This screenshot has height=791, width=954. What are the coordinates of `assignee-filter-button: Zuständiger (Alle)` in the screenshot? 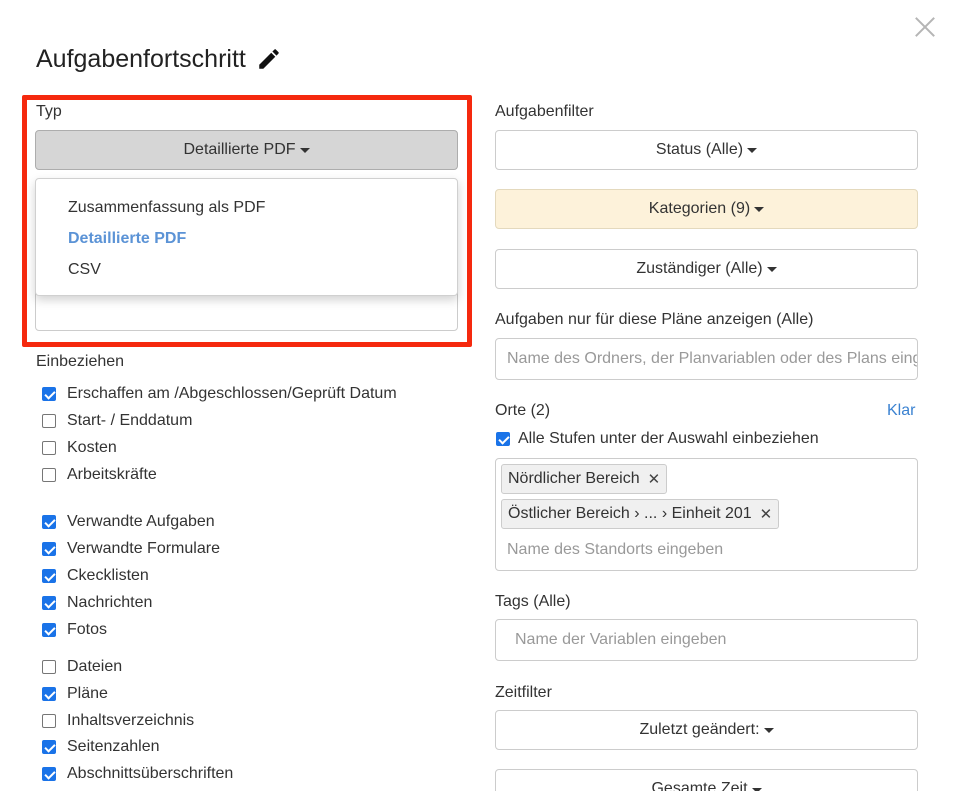 It's located at (706, 269).